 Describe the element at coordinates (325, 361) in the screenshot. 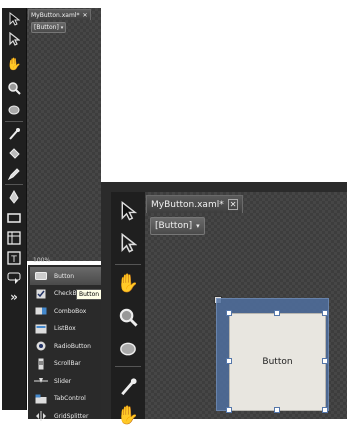

I see `resize-handle-mr` at that location.